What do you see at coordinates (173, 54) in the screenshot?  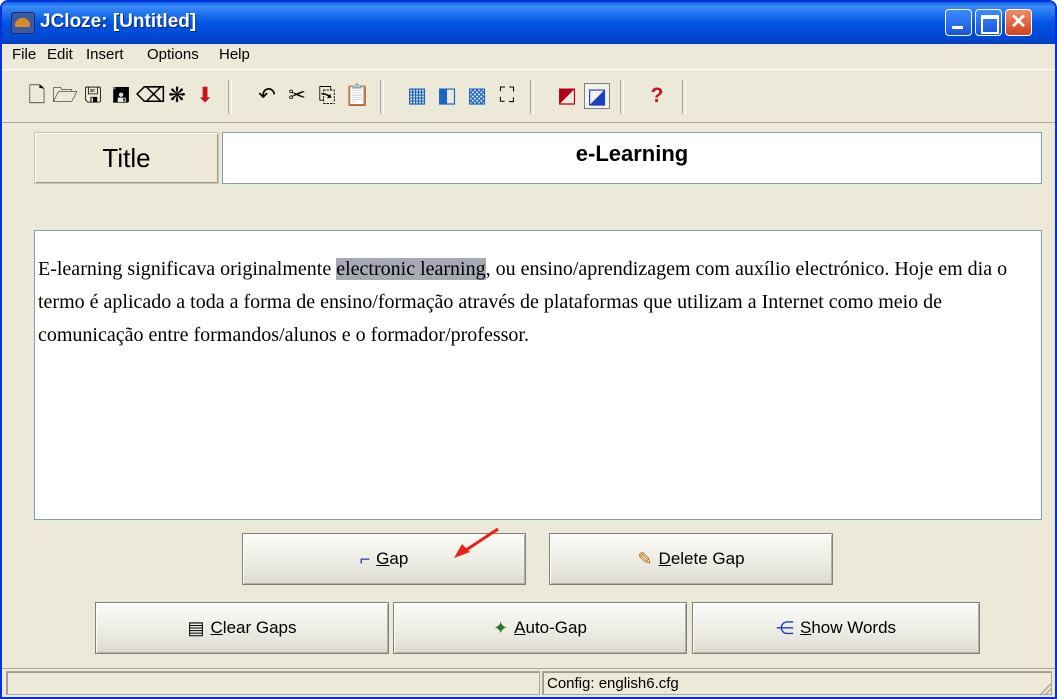 I see `menu-options: Options` at bounding box center [173, 54].